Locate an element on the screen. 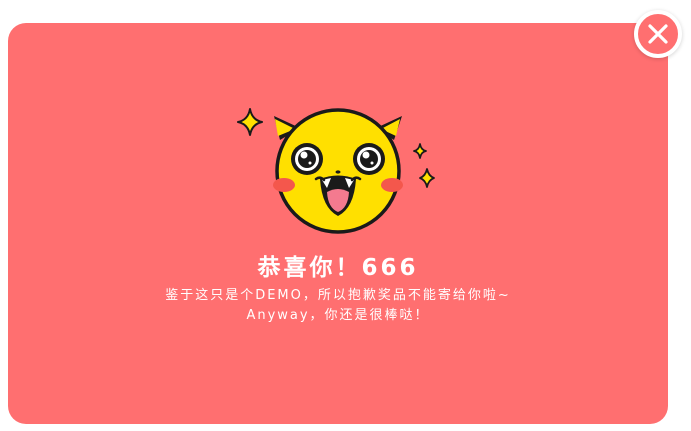 This screenshot has height=431, width=691. pikachu-face-icon is located at coordinates (336, 171).